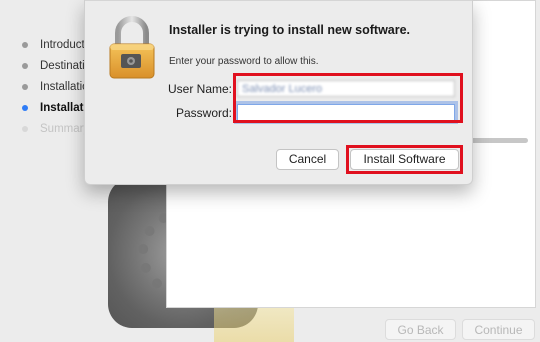 This screenshot has height=342, width=540. Describe the element at coordinates (65, 128) in the screenshot. I see `step-label: Summary` at that location.